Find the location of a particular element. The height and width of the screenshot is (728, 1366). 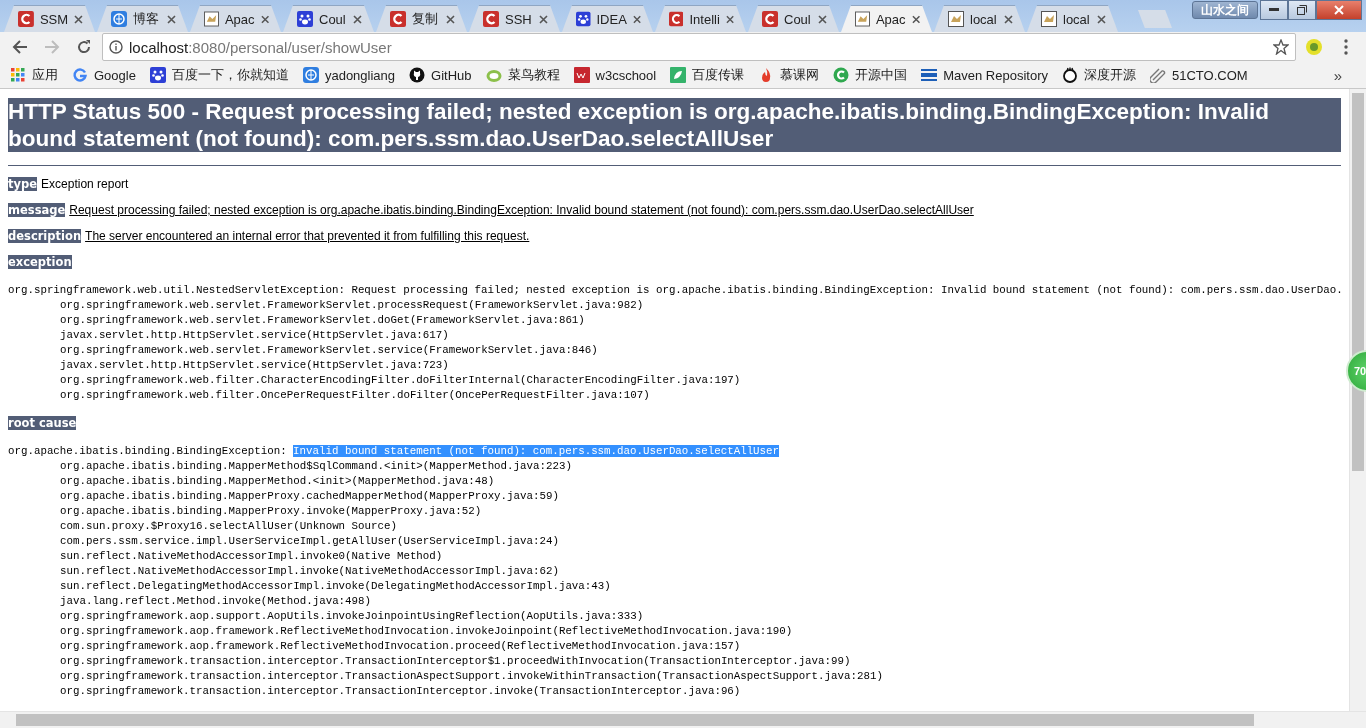

tab-title: Coul is located at coordinates (333, 19).